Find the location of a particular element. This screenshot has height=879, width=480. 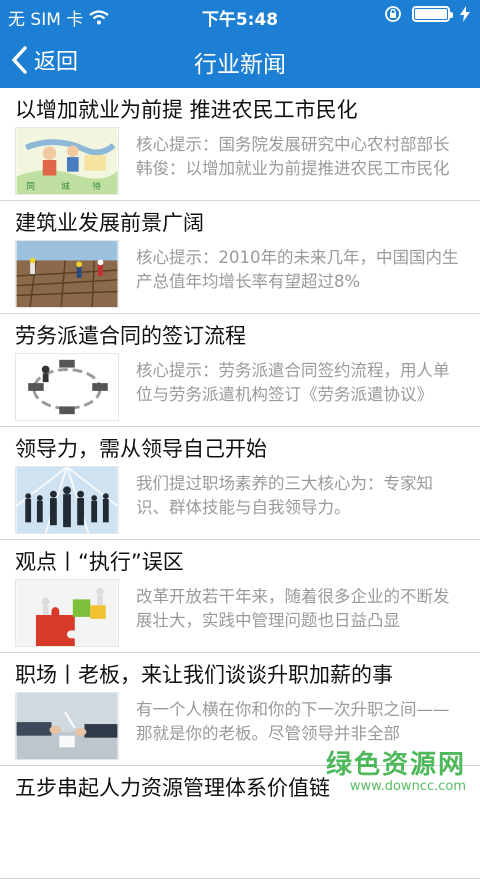

news-title: 以增加就业为前提 推进农民工市民化 is located at coordinates (186, 110).